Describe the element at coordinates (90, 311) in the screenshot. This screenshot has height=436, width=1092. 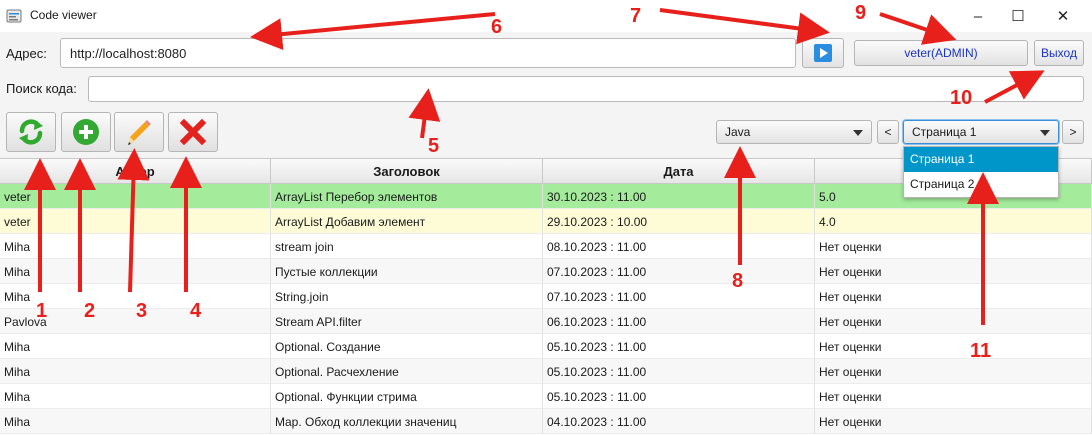
I see `annotation-2: 2` at that location.